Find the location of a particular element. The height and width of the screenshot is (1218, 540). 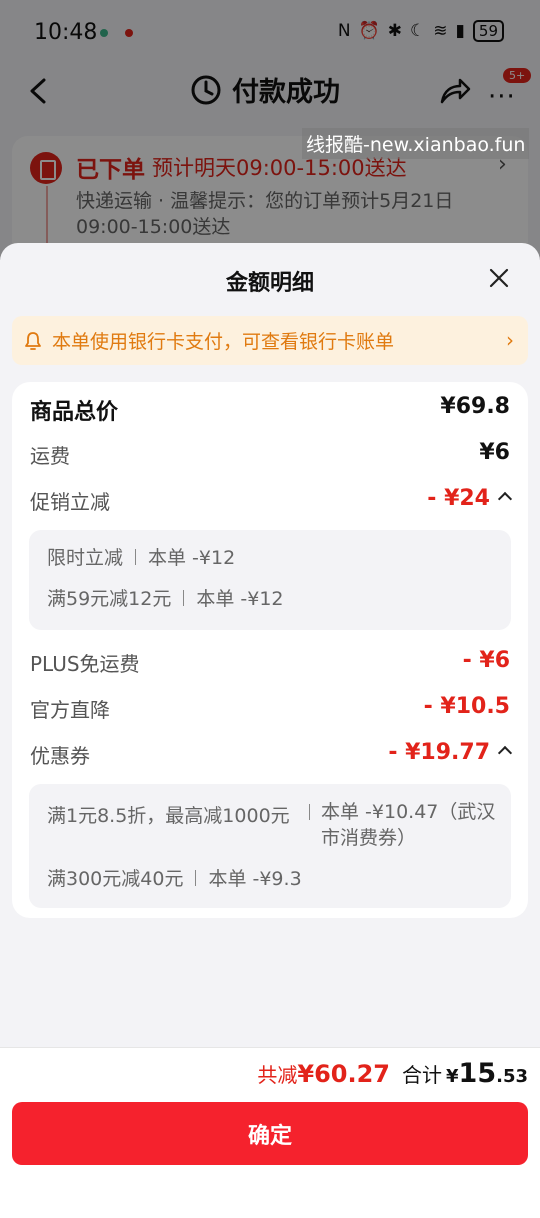

promo-value-group: - ¥24 is located at coordinates (470, 498).